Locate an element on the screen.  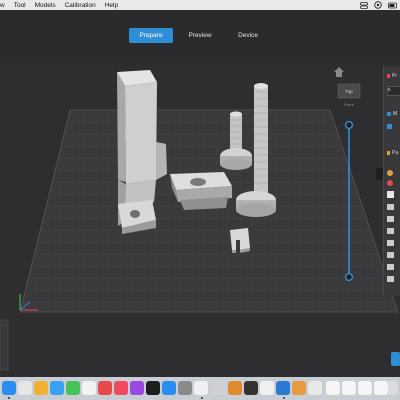
podcasts-icon is located at coordinates (137, 388).